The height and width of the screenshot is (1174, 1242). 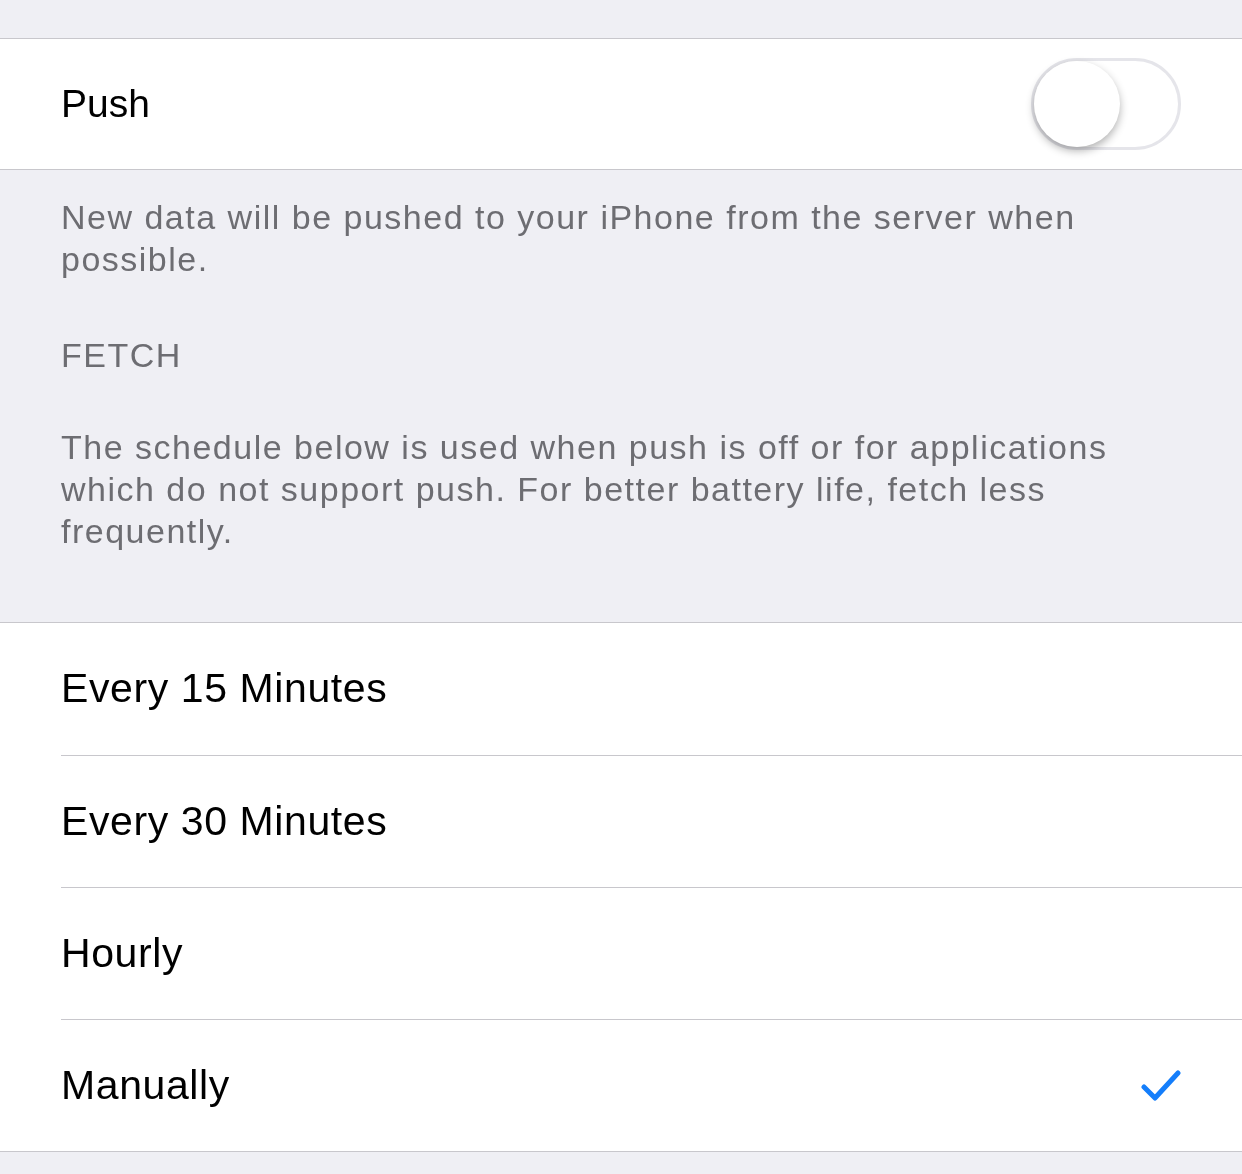 What do you see at coordinates (1106, 104) in the screenshot?
I see `push-toggle` at bounding box center [1106, 104].